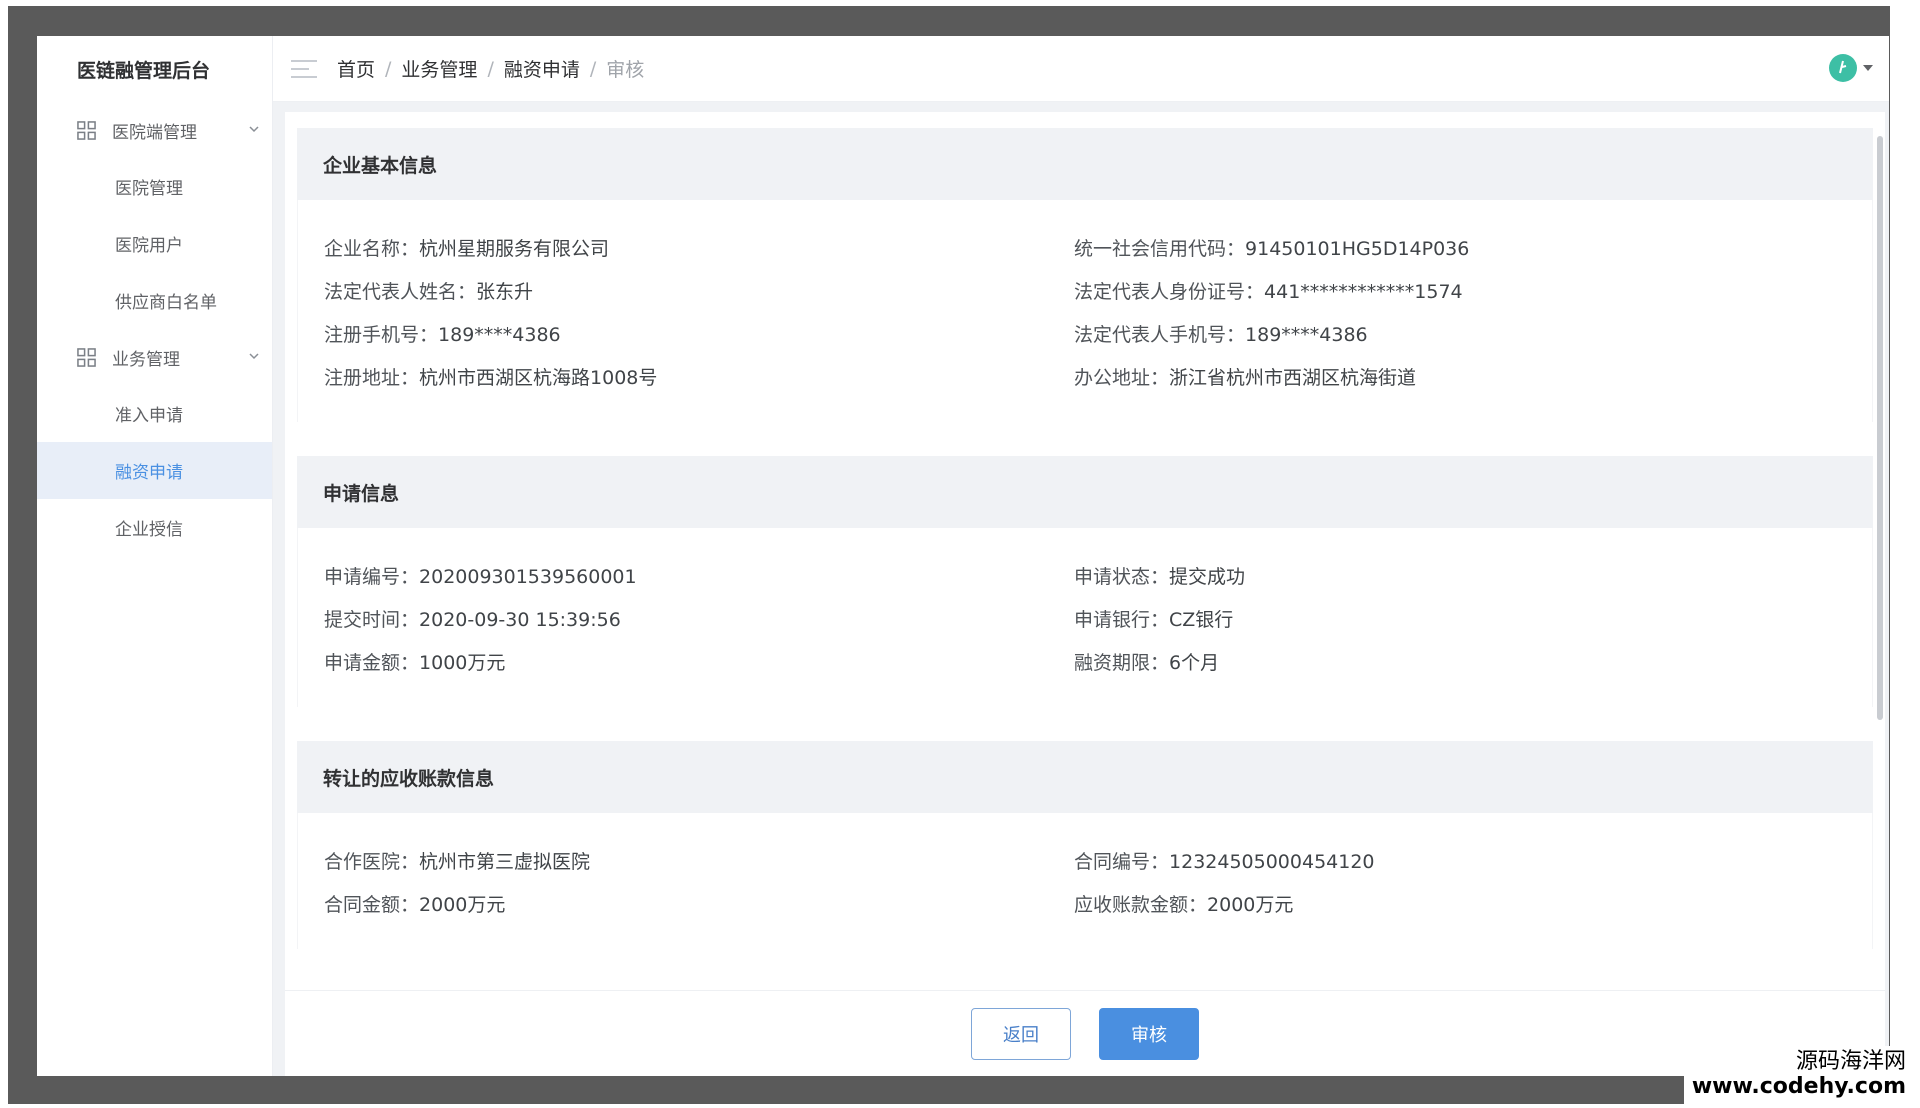 This screenshot has height=1108, width=1920. What do you see at coordinates (154, 470) in the screenshot?
I see `sidebar-item-financing-application: 融资申请` at bounding box center [154, 470].